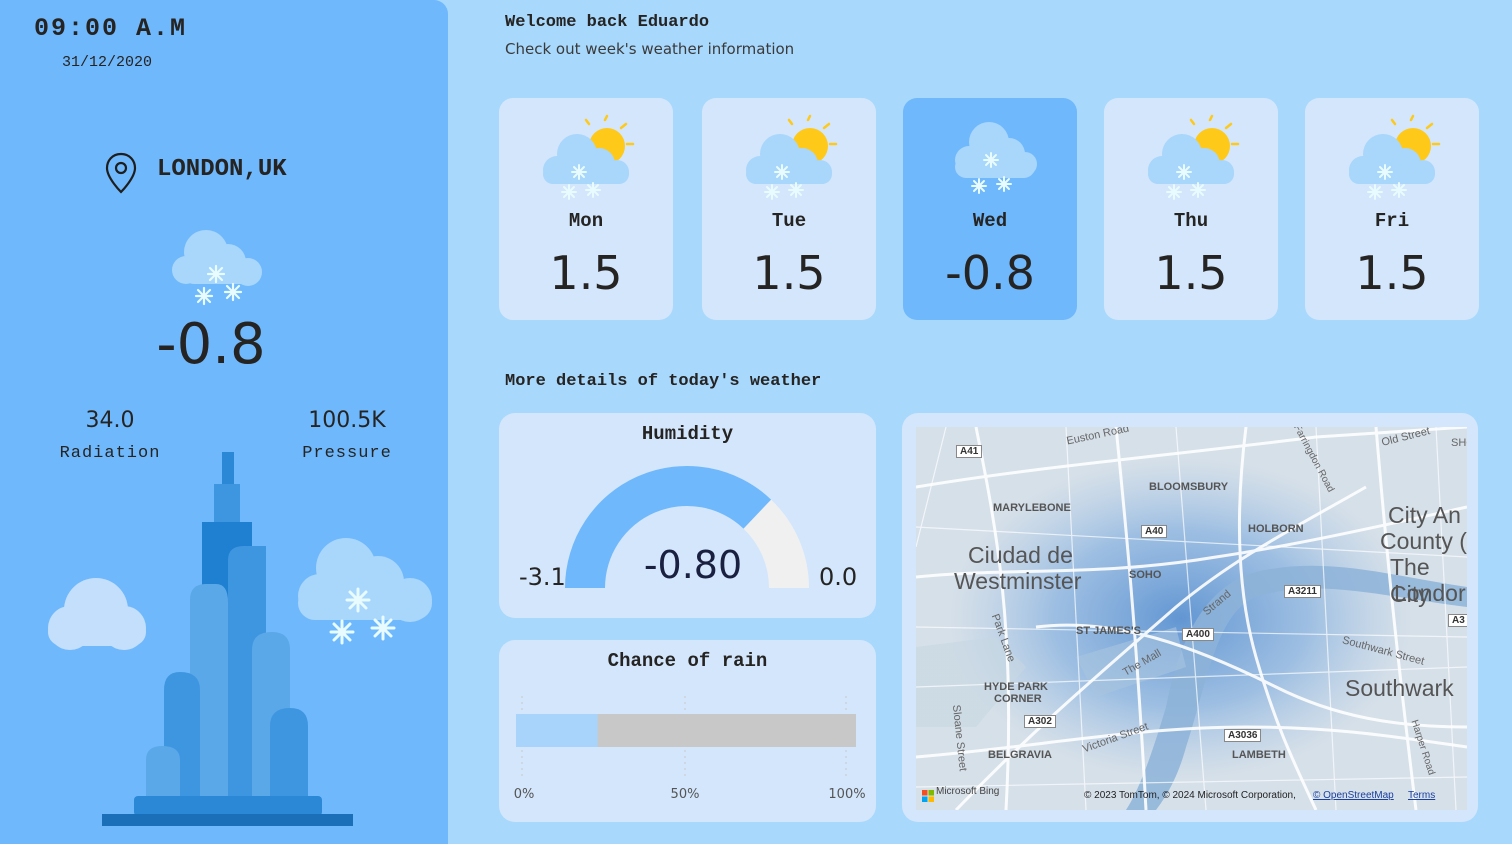 Image resolution: width=1512 pixels, height=844 pixels. Describe the element at coordinates (968, 791) in the screenshot. I see `map-logo-text: Microsoft Bing` at that location.